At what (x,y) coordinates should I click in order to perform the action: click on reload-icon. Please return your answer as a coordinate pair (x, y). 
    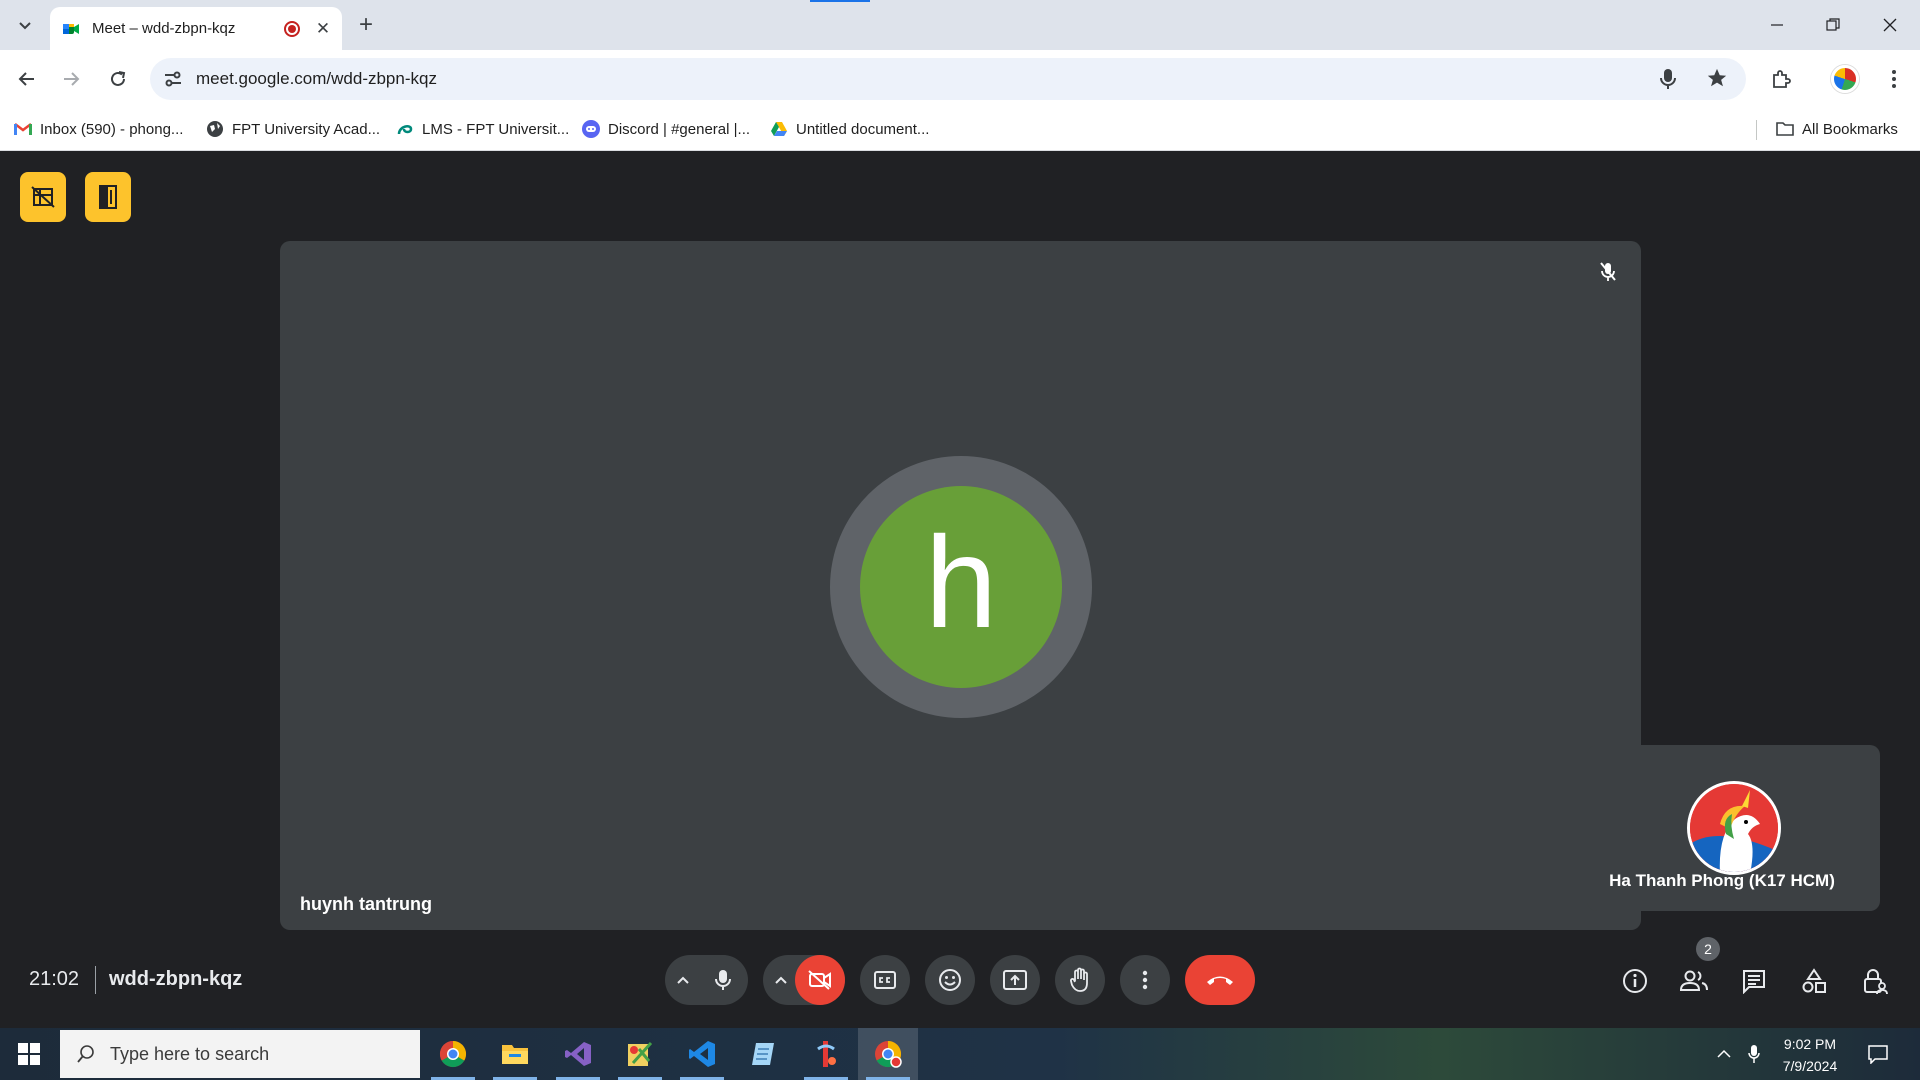
    Looking at the image, I should click on (118, 78).